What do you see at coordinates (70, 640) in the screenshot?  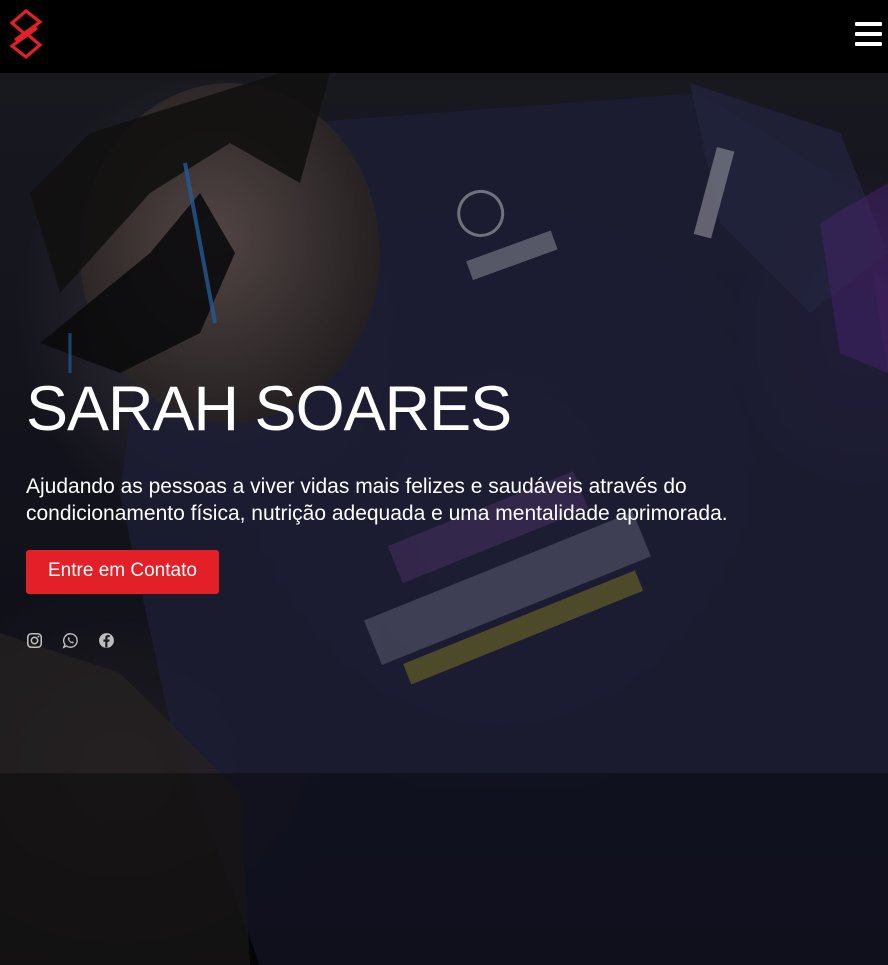 I see `whatsapp-icon` at bounding box center [70, 640].